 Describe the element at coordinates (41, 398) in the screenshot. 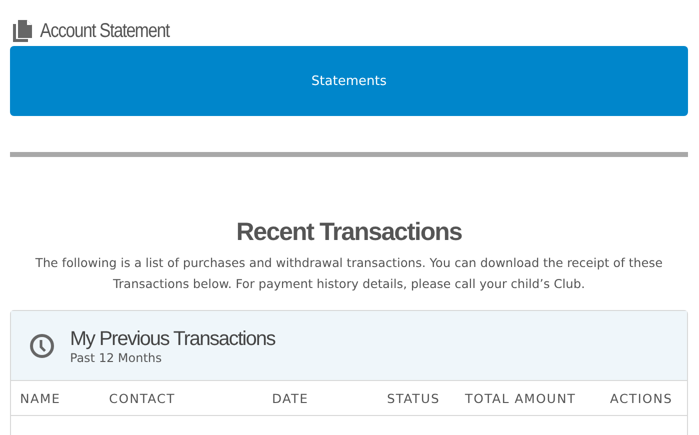

I see `column-header: NAME` at that location.